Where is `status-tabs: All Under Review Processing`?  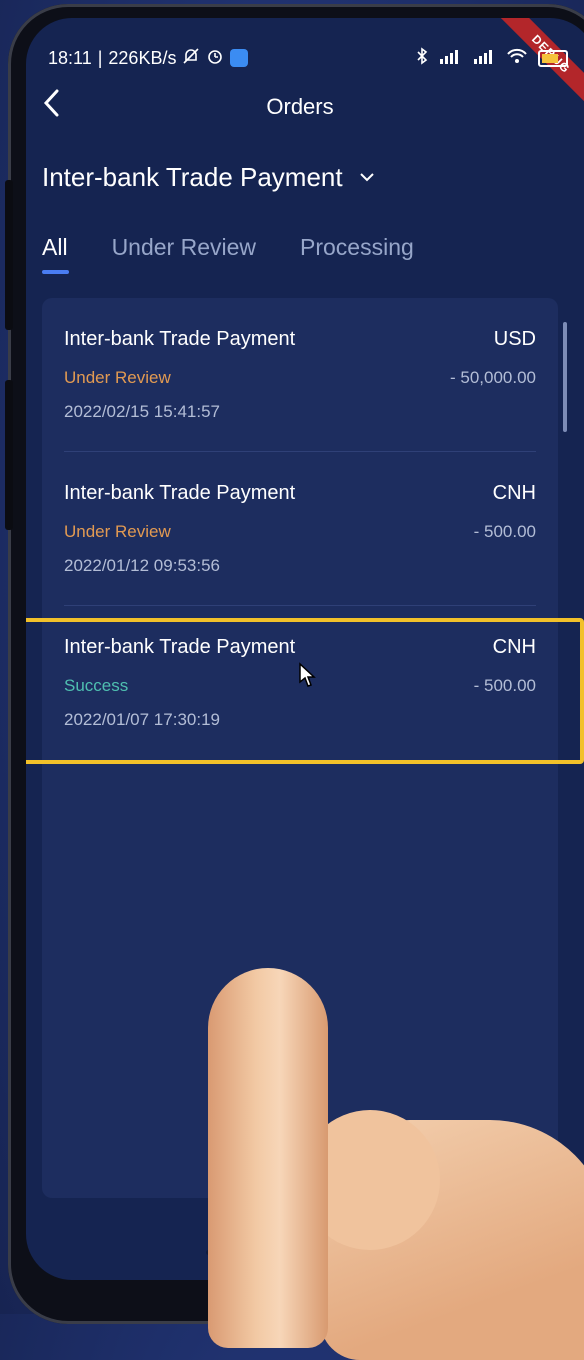
status-tabs: All Under Review Processing is located at coordinates (228, 254).